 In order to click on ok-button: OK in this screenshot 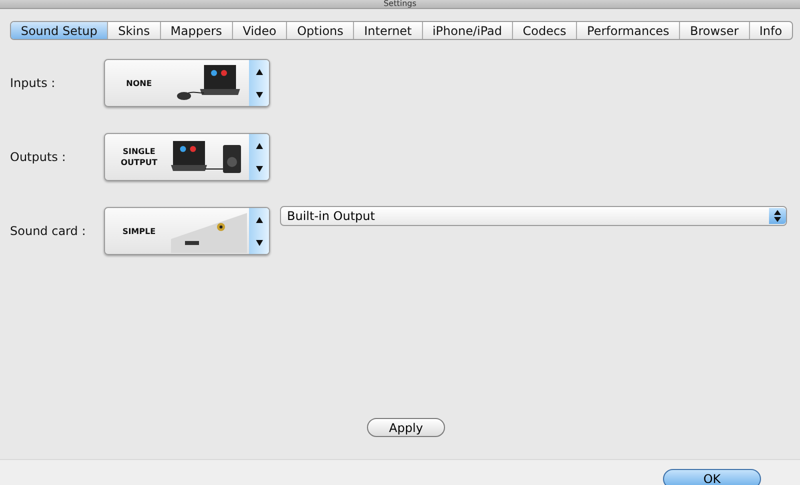, I will do `click(712, 477)`.